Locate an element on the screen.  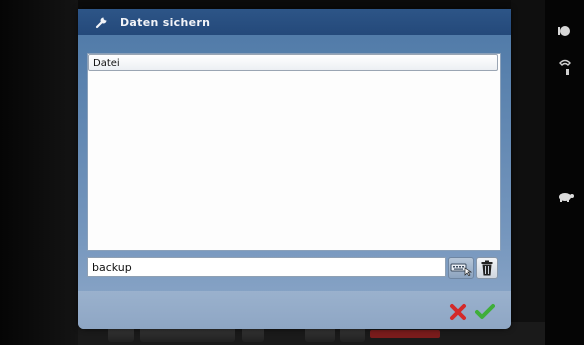
keyboard-button is located at coordinates (461, 268).